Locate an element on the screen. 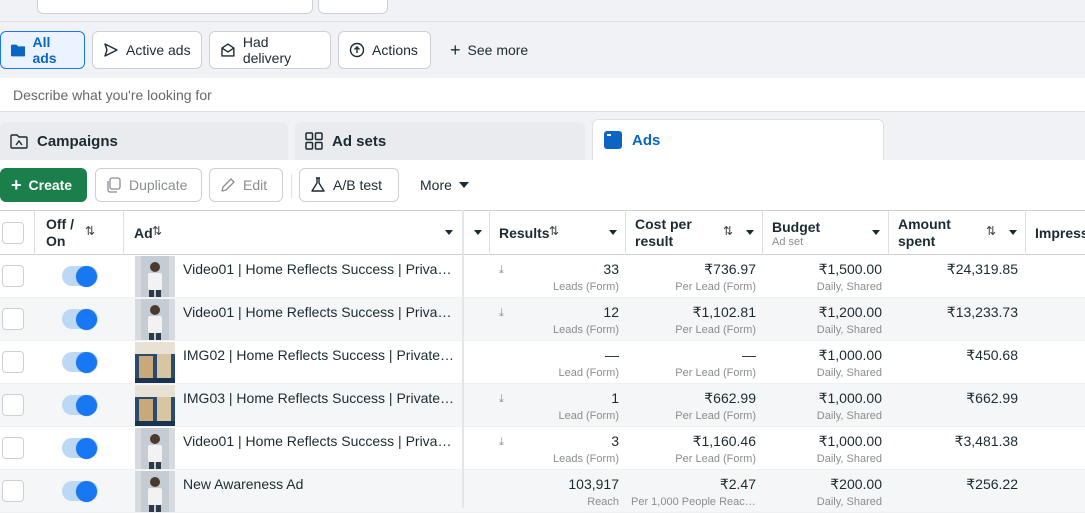 The width and height of the screenshot is (1085, 513). tab-ads: Ads is located at coordinates (738, 139).